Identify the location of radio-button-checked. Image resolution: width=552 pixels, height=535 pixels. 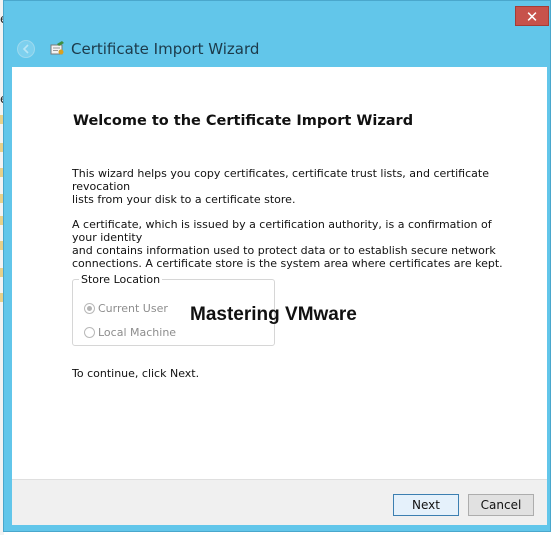
(89, 308).